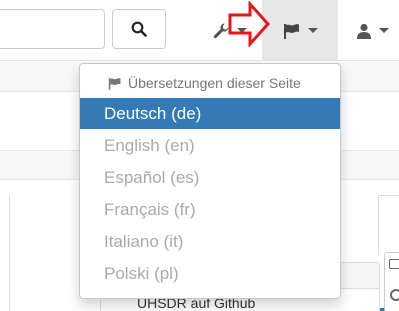  Describe the element at coordinates (394, 295) in the screenshot. I see `refresh-icon` at that location.